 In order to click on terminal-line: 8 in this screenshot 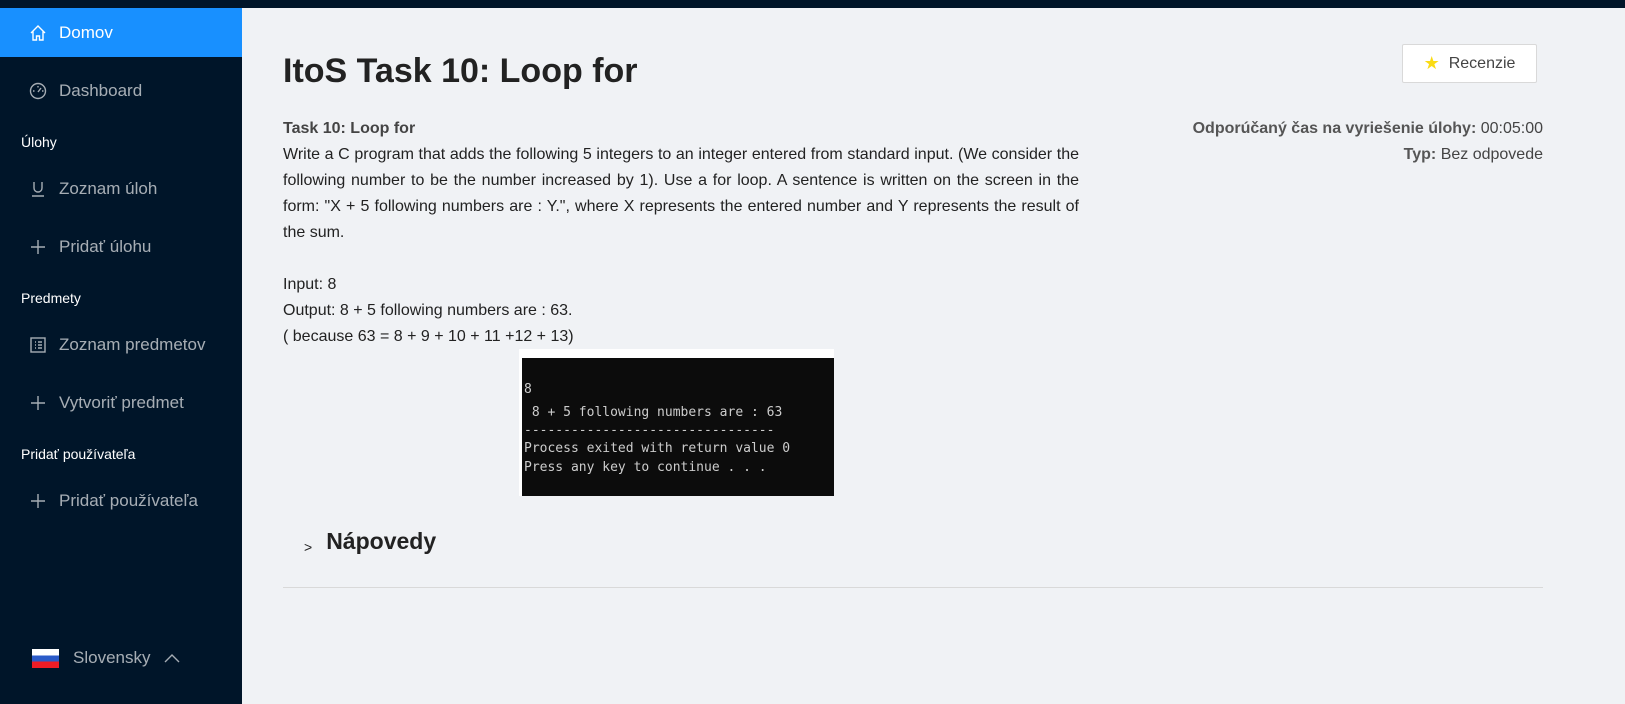, I will do `click(528, 389)`.